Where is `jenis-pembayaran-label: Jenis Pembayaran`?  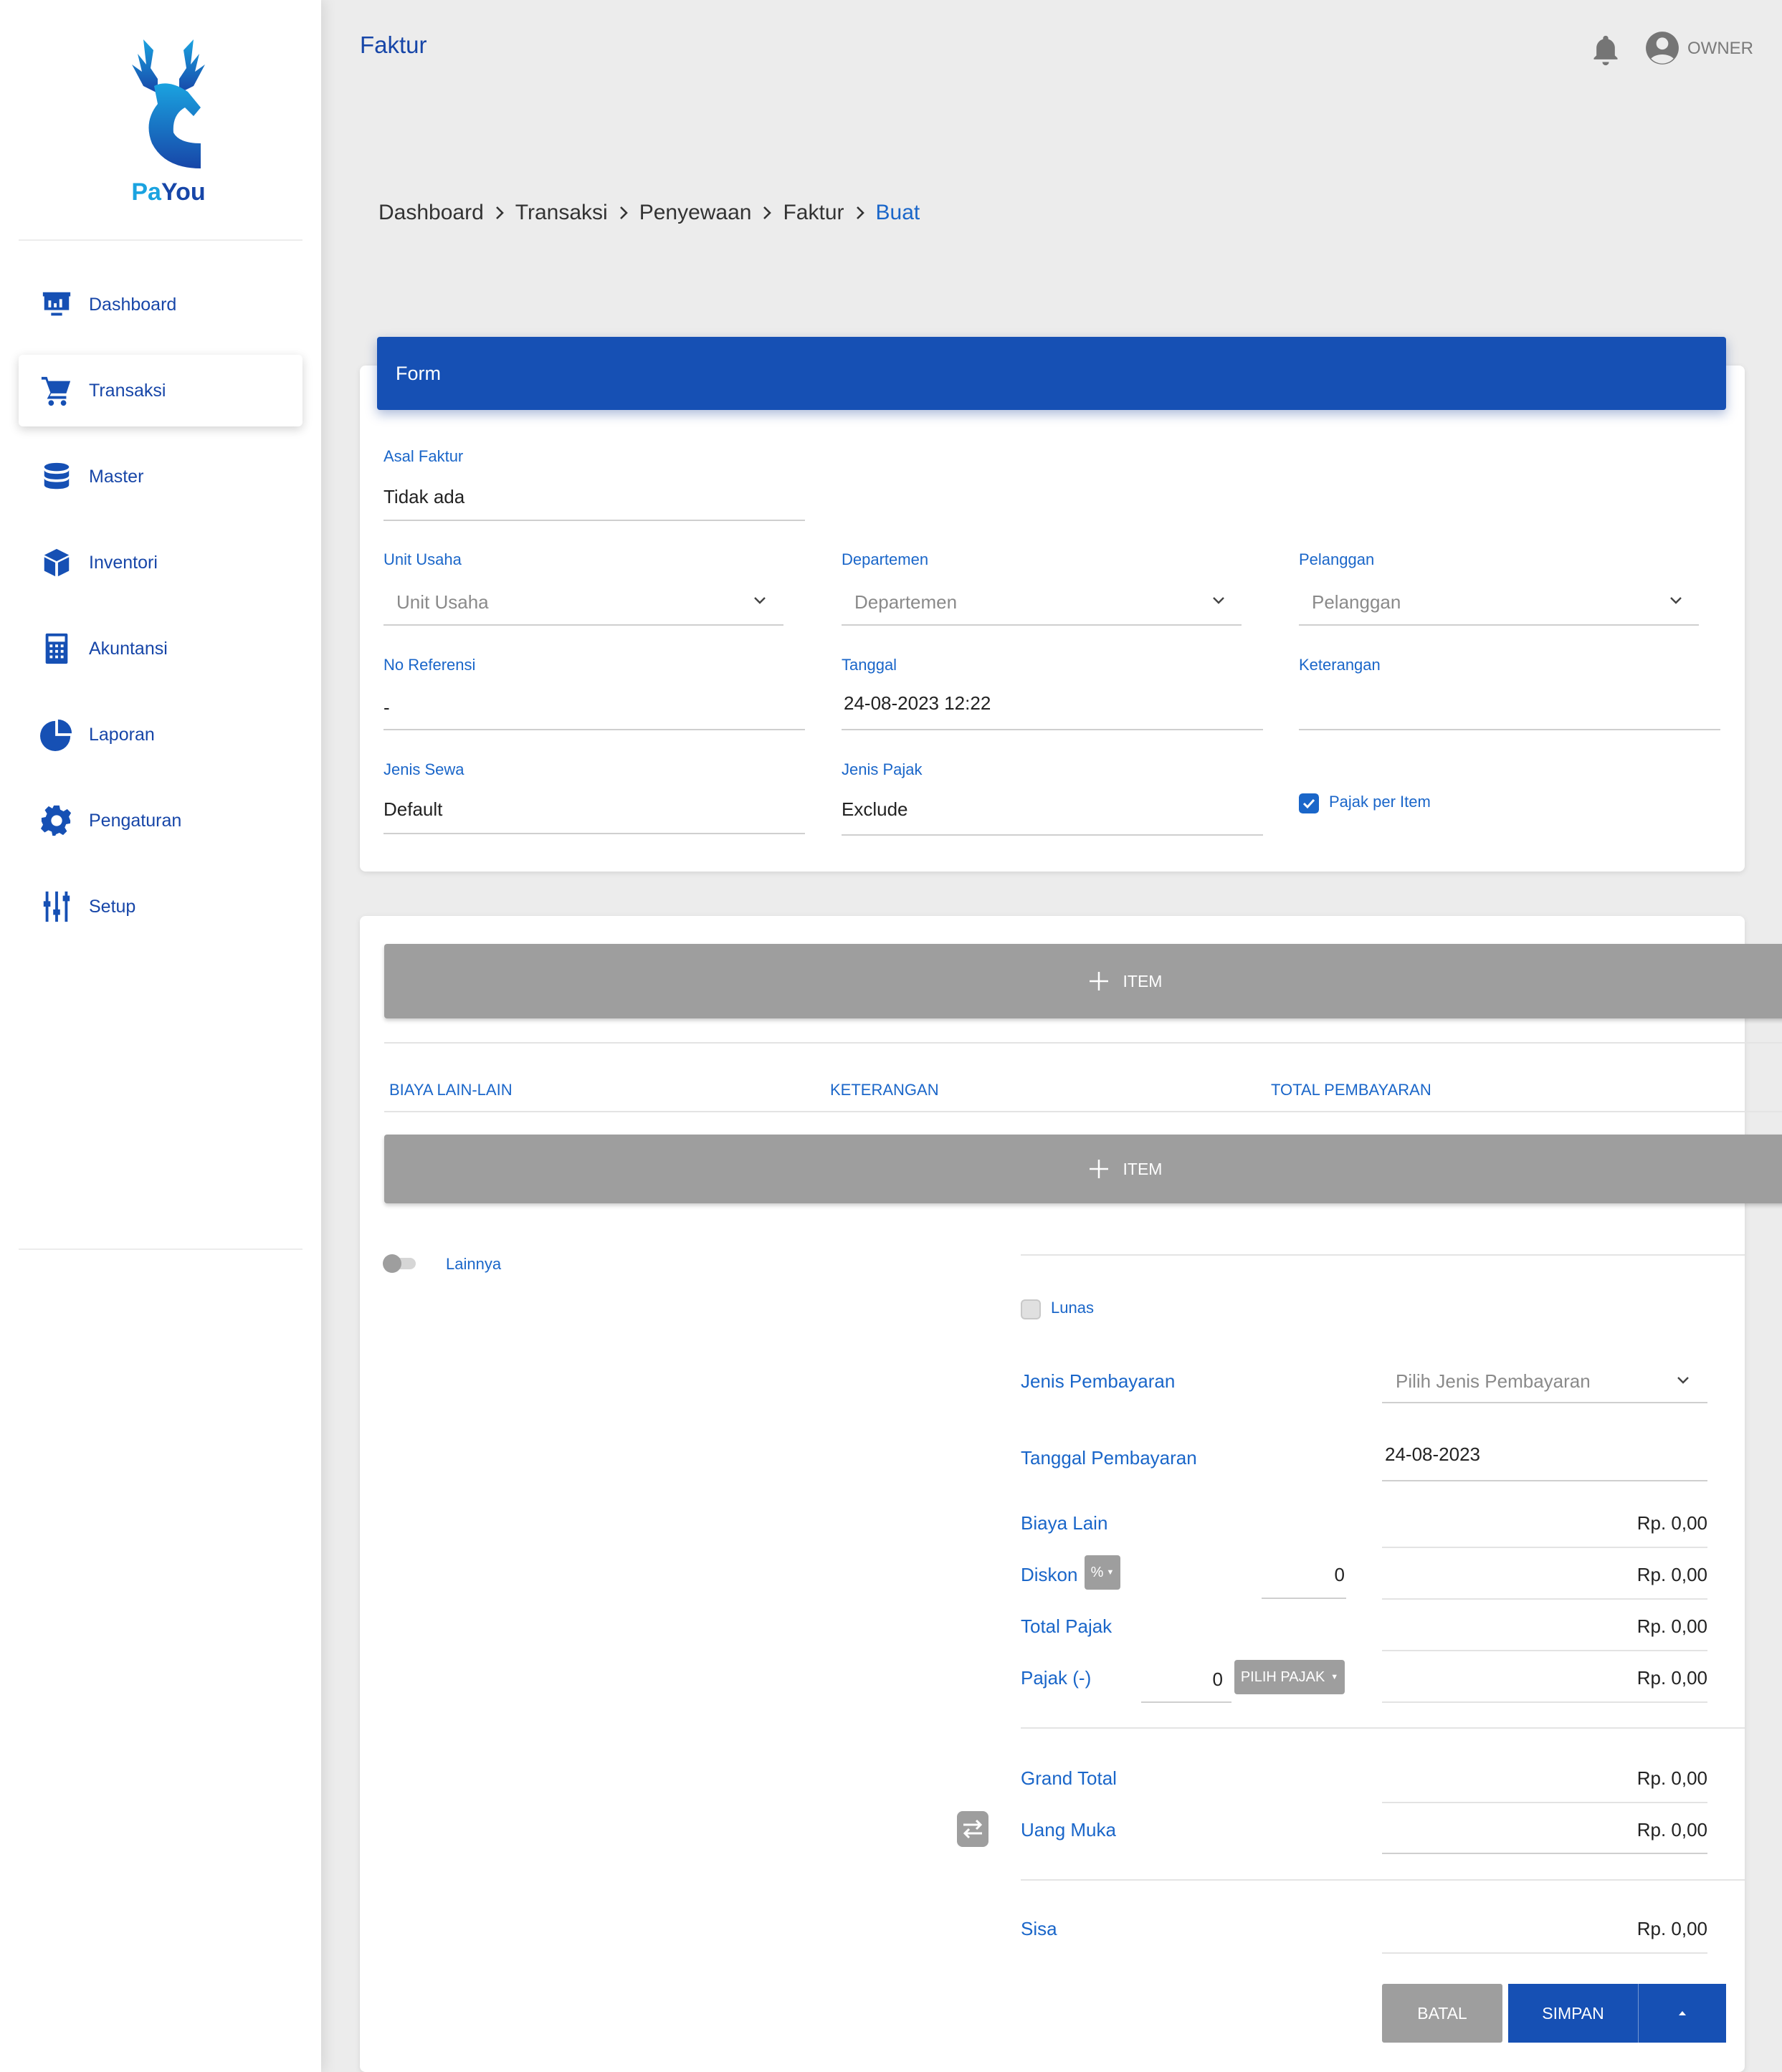 jenis-pembayaran-label: Jenis Pembayaran is located at coordinates (1098, 1381).